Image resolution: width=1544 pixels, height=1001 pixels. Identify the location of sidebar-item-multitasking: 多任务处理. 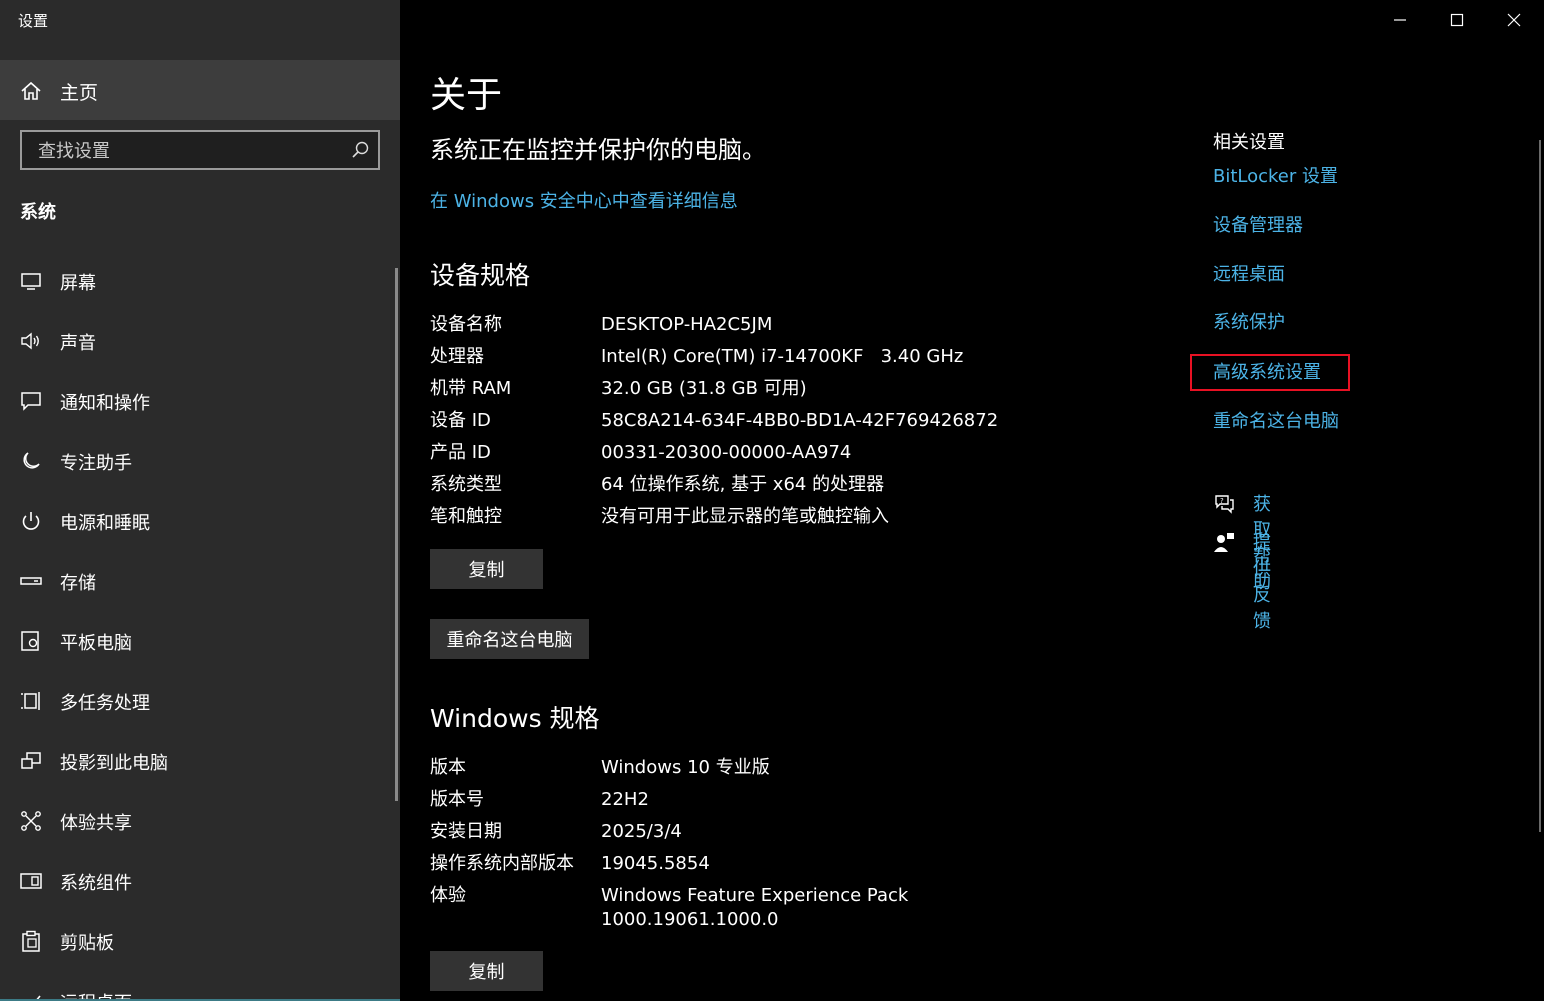
(196, 701).